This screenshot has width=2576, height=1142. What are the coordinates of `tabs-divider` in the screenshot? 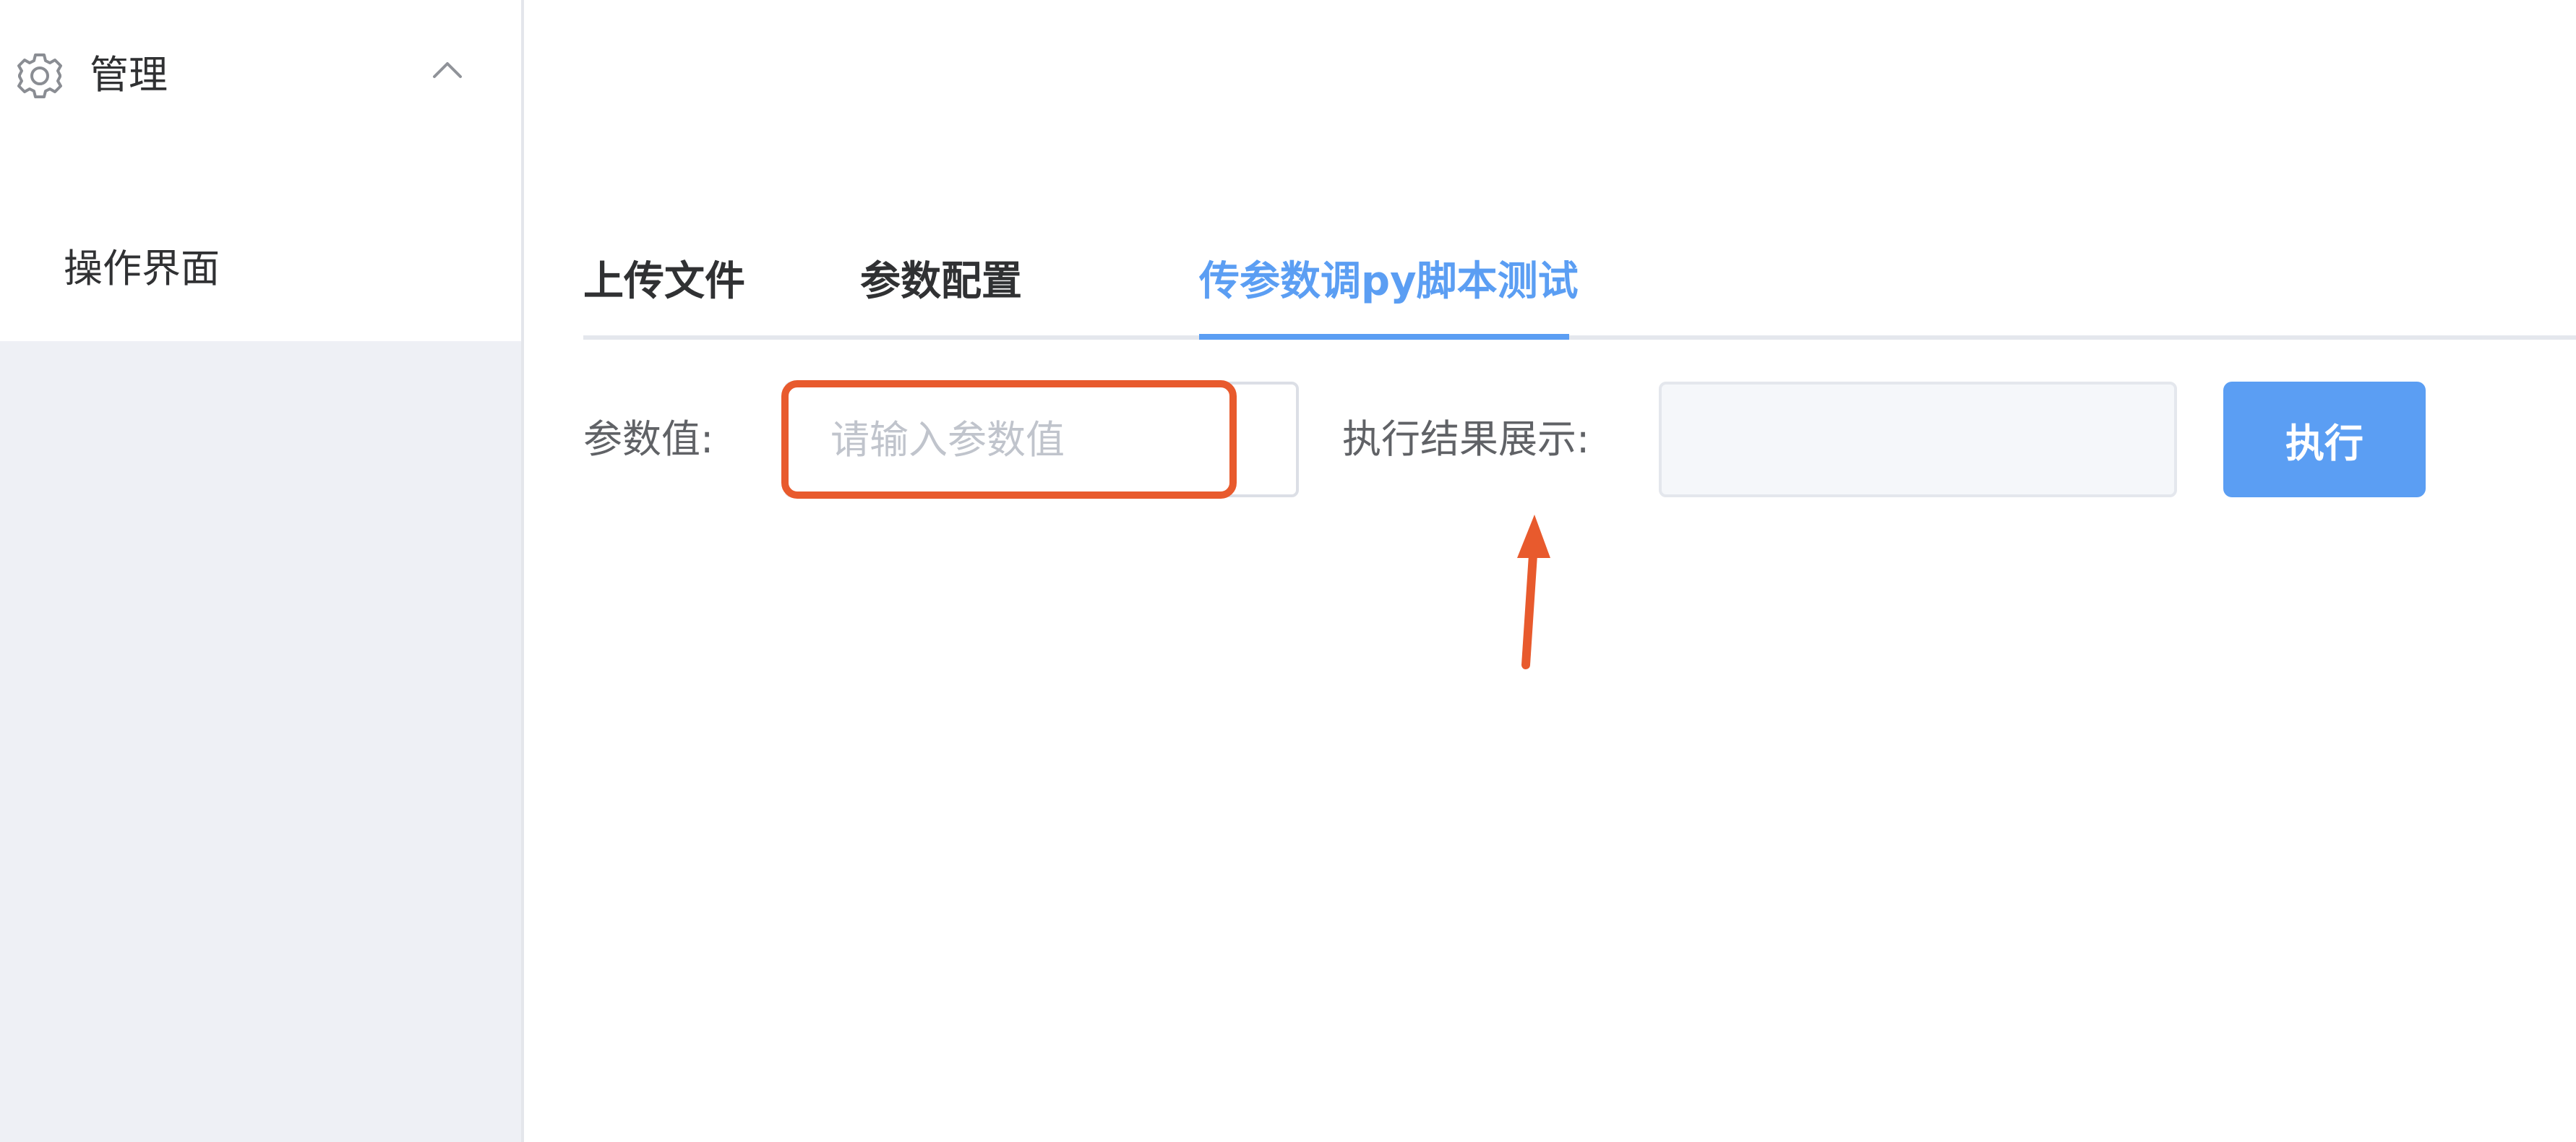 It's located at (1580, 337).